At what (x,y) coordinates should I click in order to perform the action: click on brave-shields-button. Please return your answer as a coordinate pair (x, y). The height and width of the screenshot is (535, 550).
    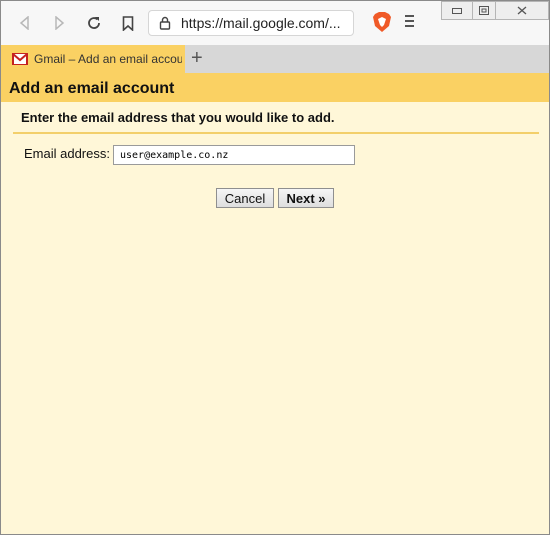
    Looking at the image, I should click on (382, 24).